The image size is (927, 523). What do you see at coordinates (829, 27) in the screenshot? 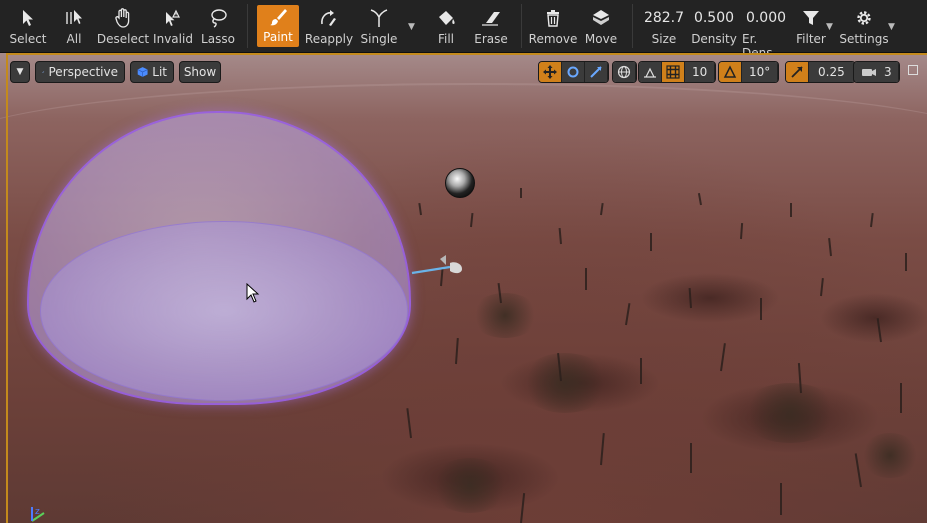
I see `filter-chevron-icon: ▼` at bounding box center [829, 27].